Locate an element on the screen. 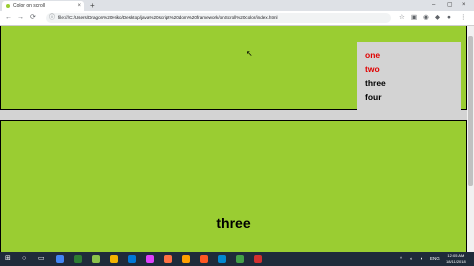 The width and height of the screenshot is (474, 266). favicon-icon is located at coordinates (8, 6).